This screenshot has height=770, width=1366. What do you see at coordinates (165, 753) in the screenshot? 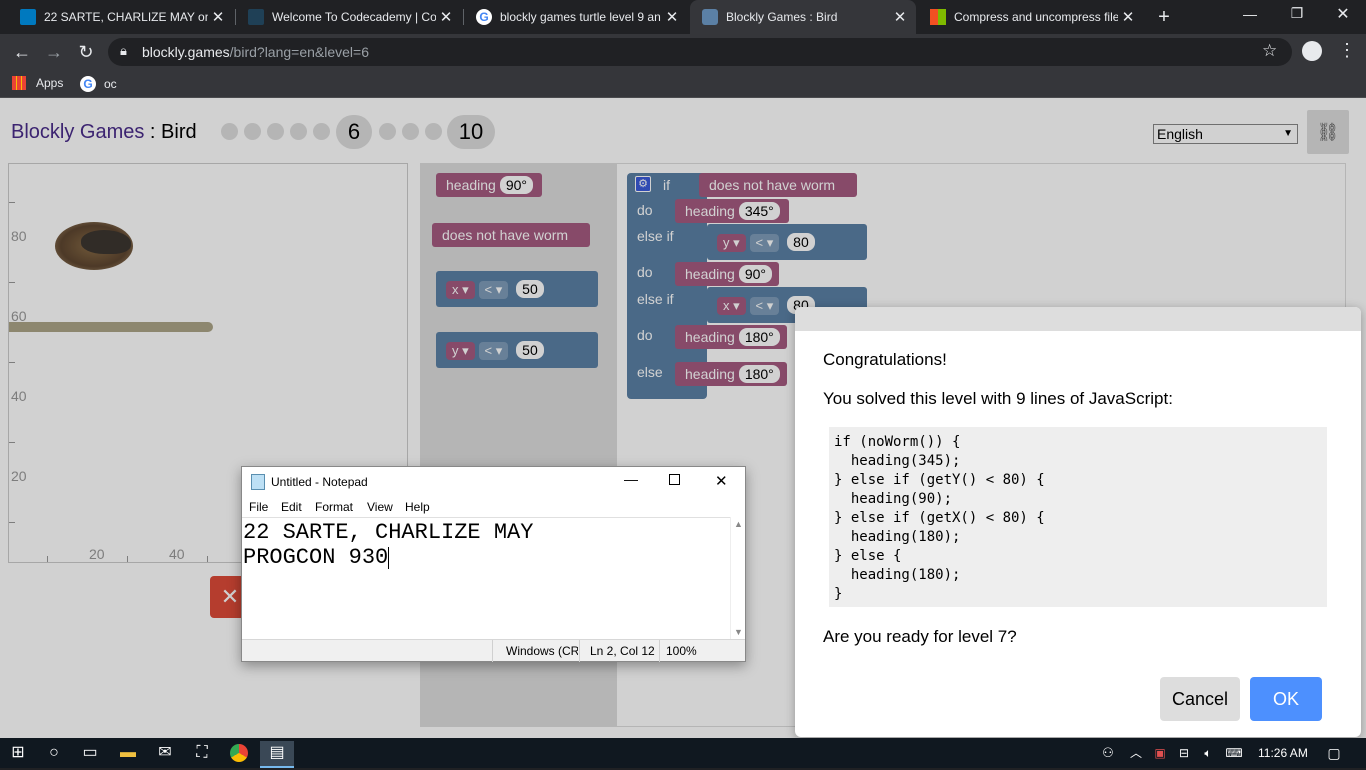
I see `mail-icon: ✉` at bounding box center [165, 753].